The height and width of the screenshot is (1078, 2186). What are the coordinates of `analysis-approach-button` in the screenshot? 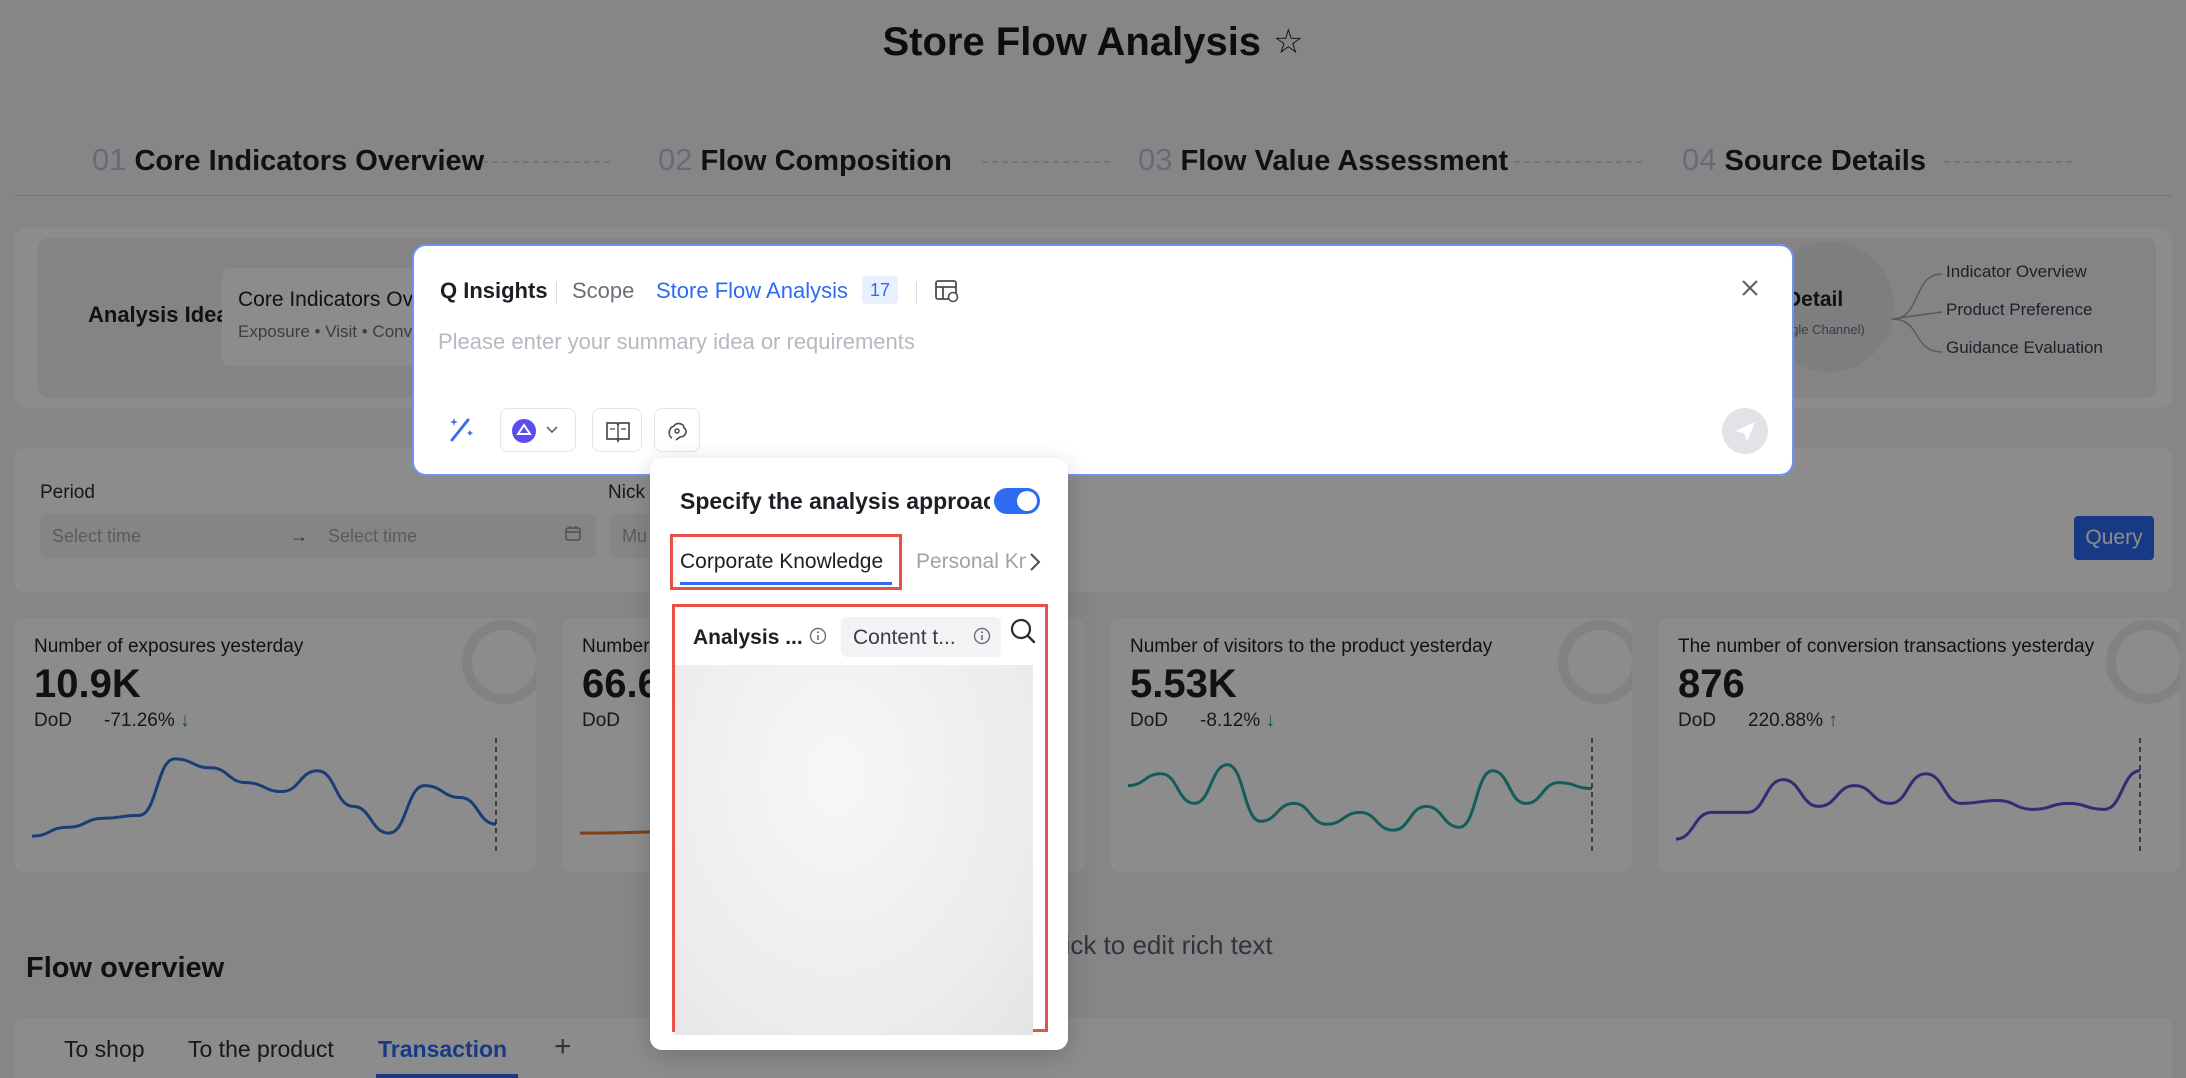 It's located at (677, 430).